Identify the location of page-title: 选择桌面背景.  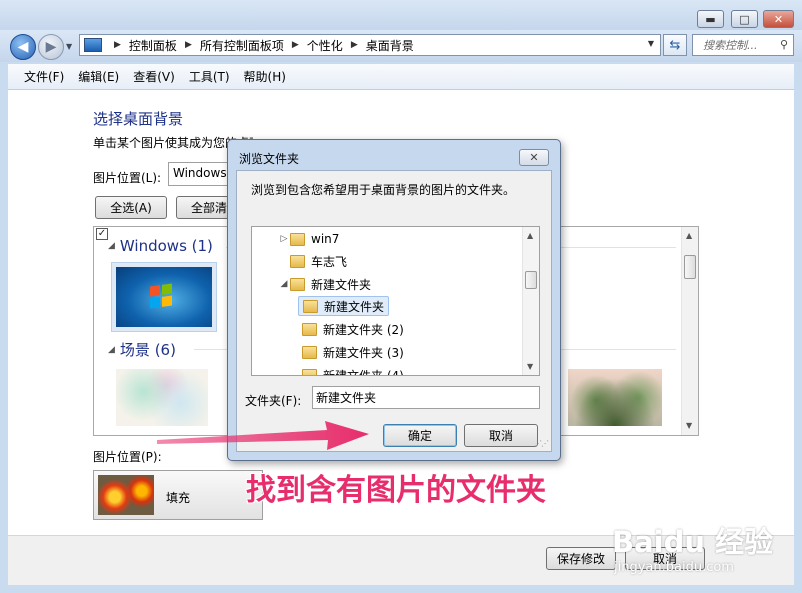
(138, 119).